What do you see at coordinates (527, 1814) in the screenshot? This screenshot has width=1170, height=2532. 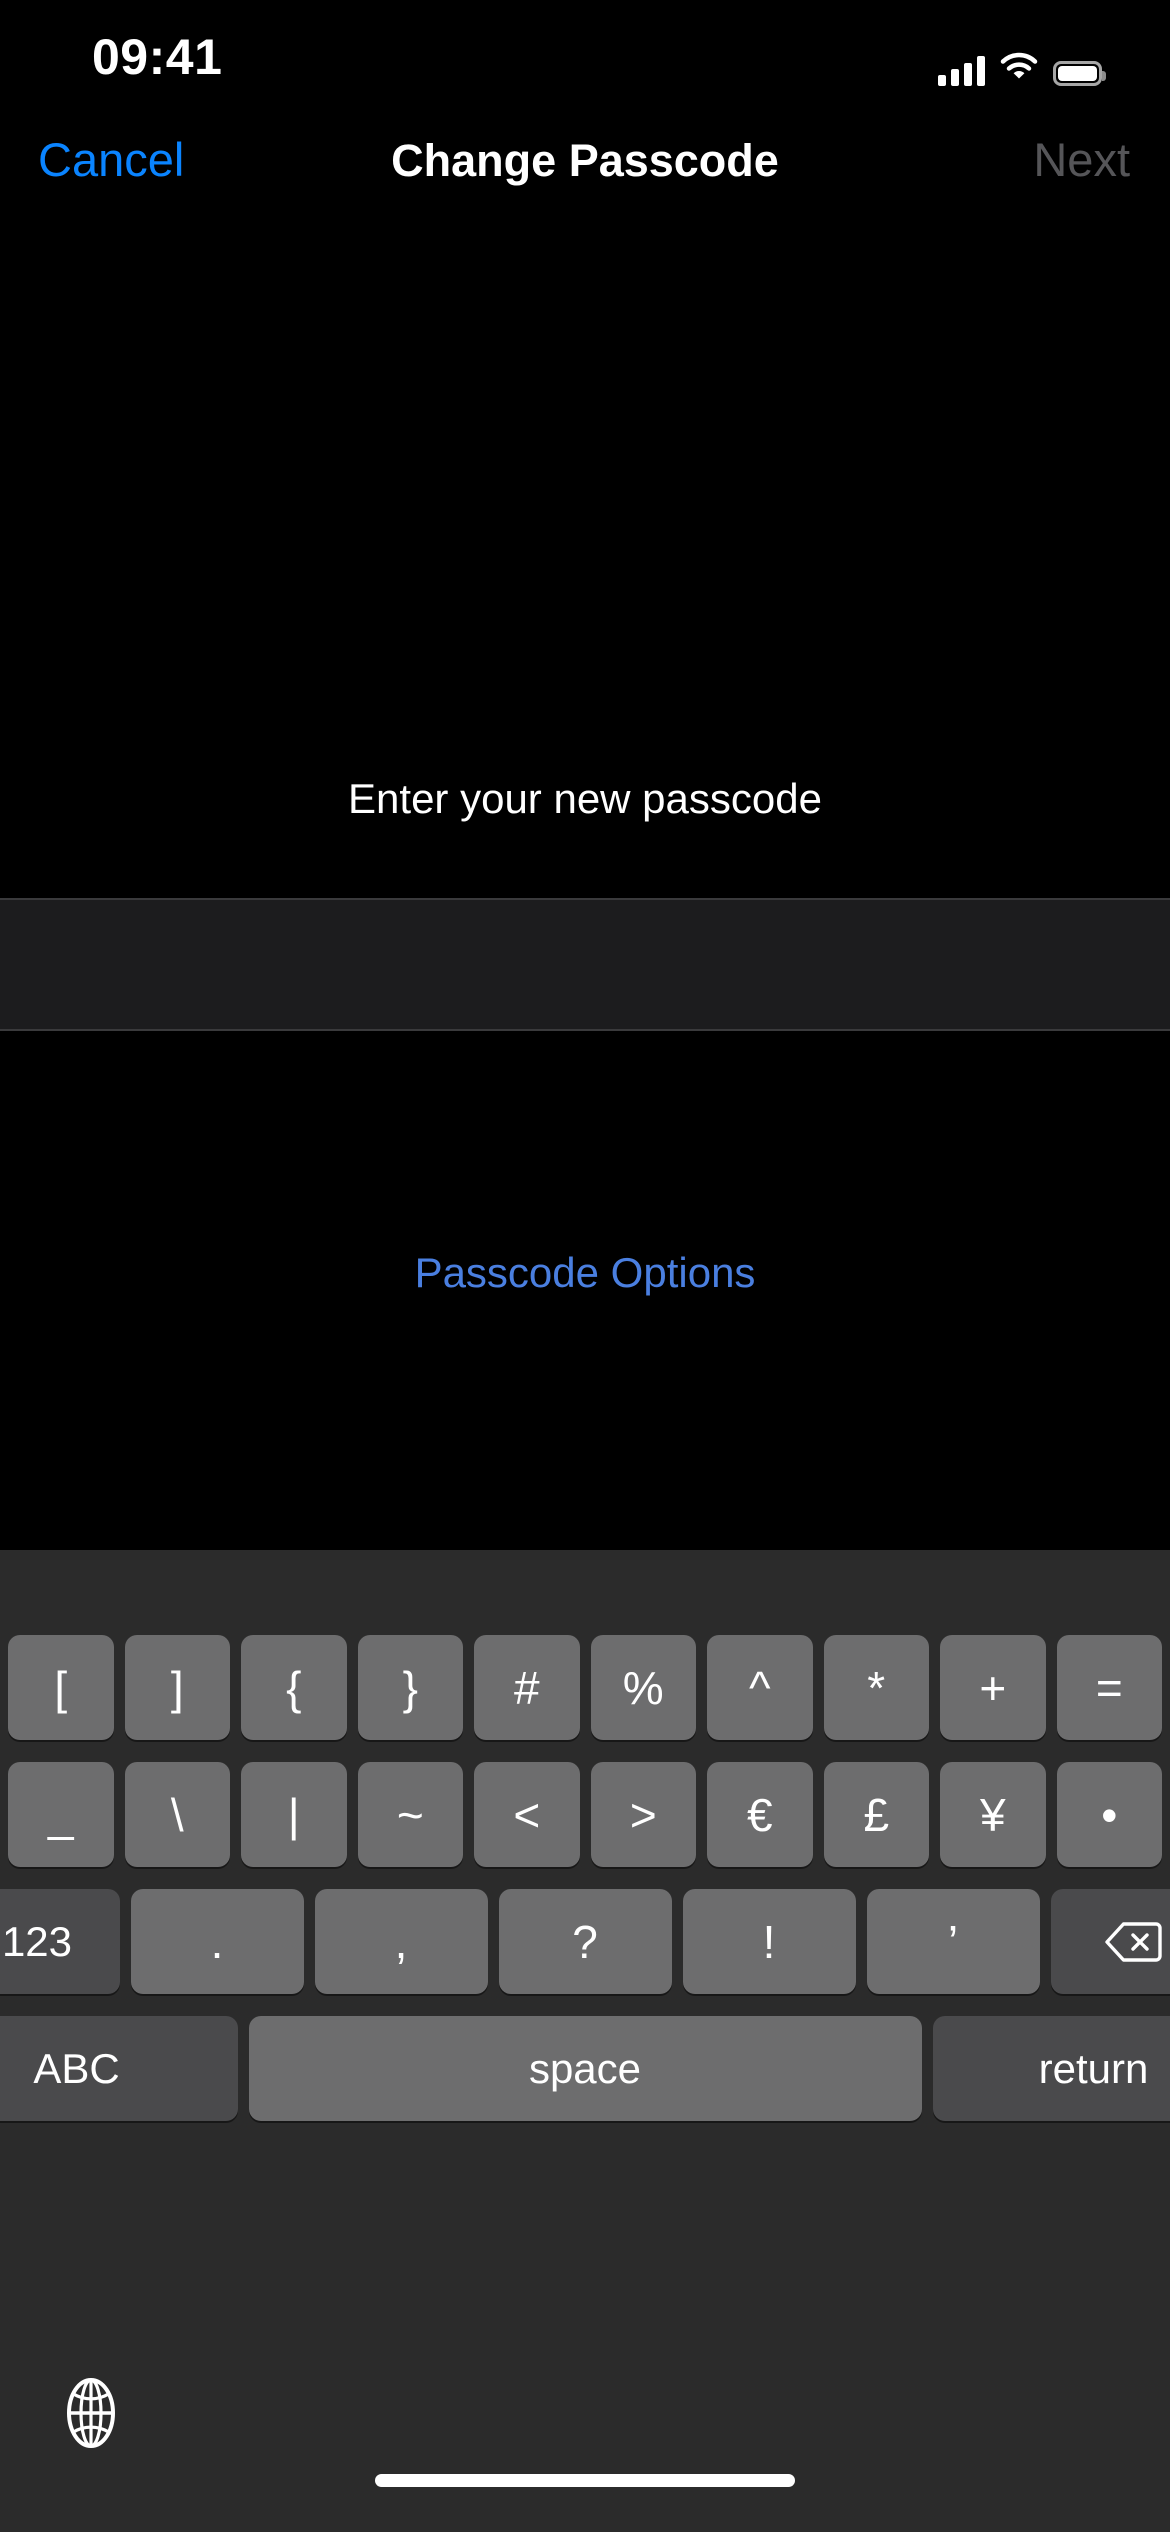 I see `key-less-than: <` at bounding box center [527, 1814].